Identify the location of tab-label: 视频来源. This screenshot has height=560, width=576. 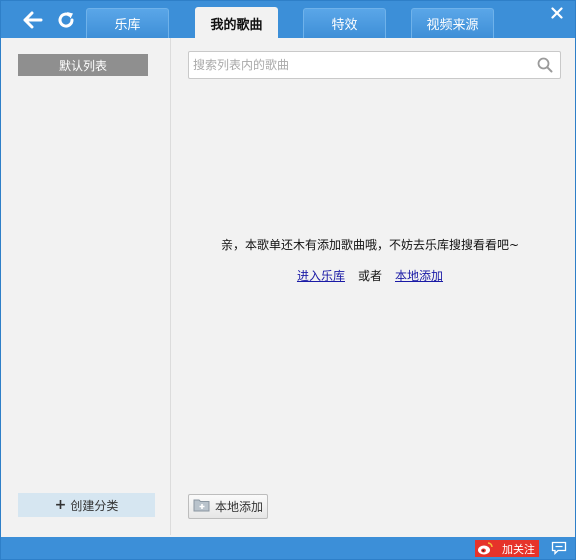
(452, 25).